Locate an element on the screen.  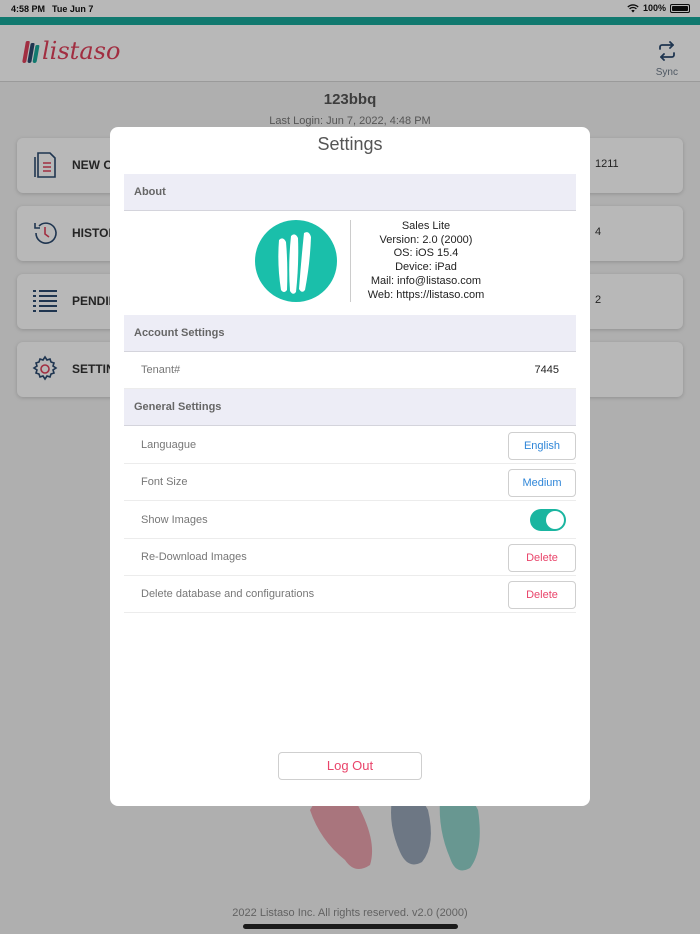
section-general-settings: General Settings is located at coordinates (350, 407).